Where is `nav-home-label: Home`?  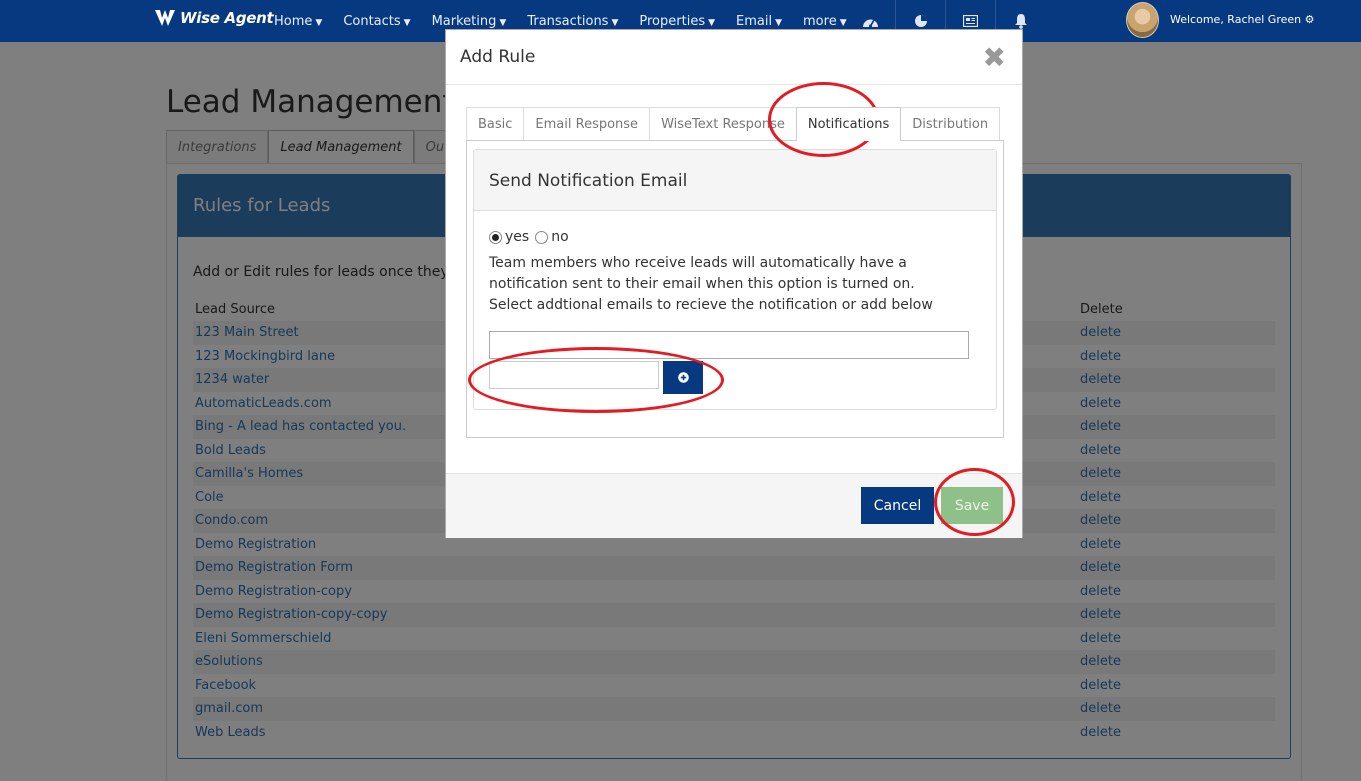
nav-home-label: Home is located at coordinates (293, 21).